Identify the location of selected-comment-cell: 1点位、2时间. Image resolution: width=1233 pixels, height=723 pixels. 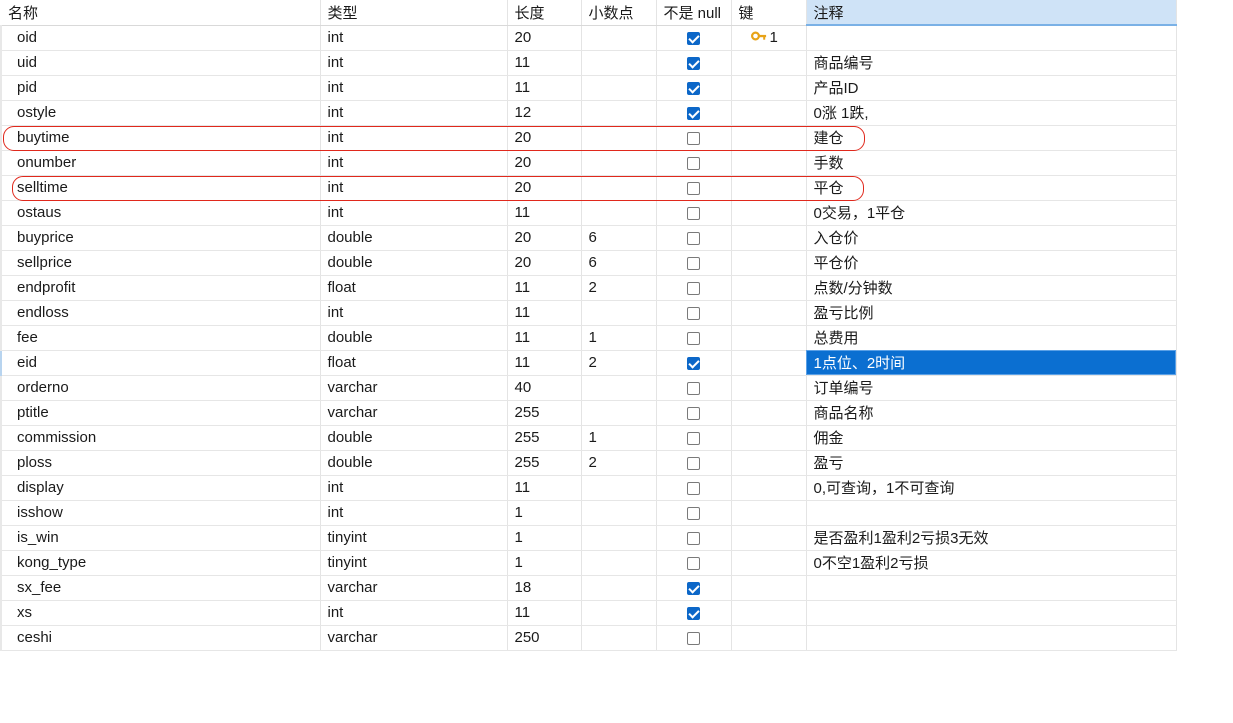
(991, 363).